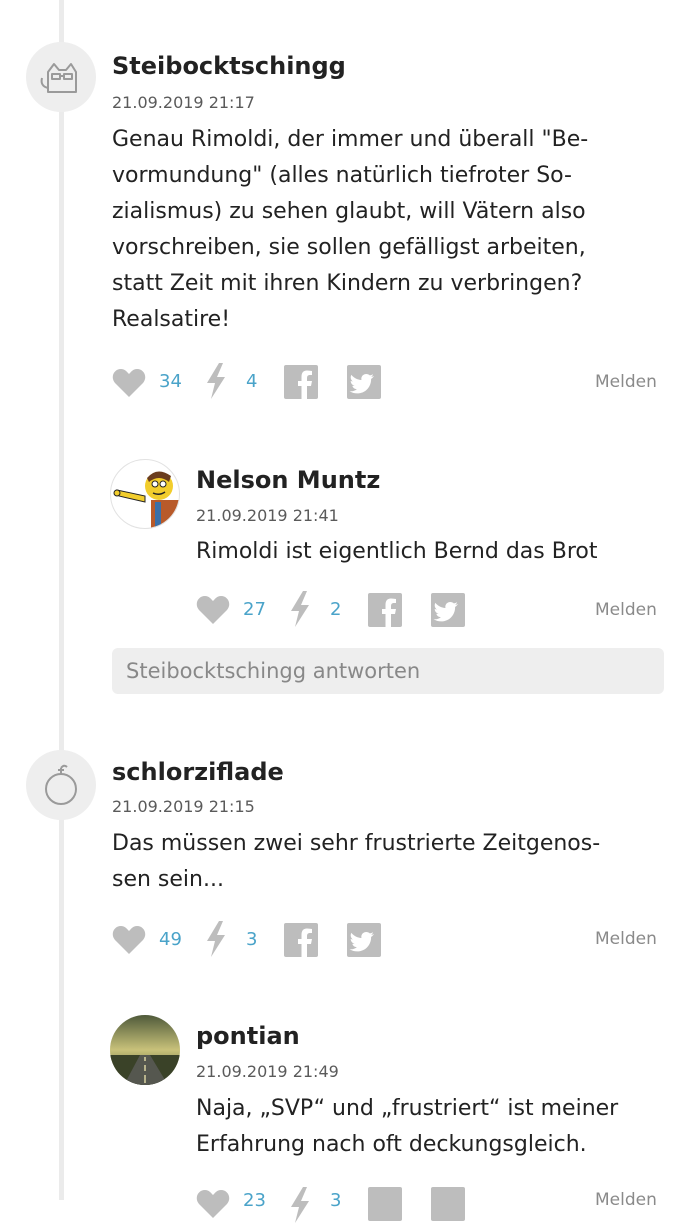 This screenshot has width=694, height=1224. I want to click on like-count: 27, so click(254, 609).